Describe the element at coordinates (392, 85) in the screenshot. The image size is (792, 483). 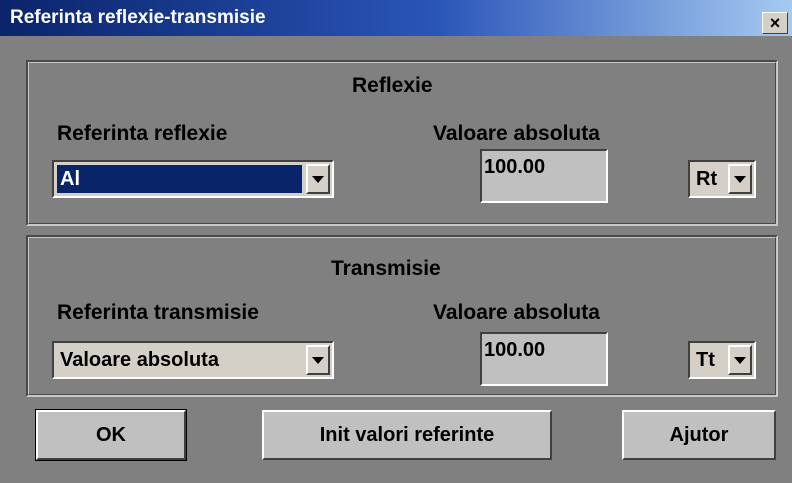
I see `reflexie-heading: Reflexie` at that location.